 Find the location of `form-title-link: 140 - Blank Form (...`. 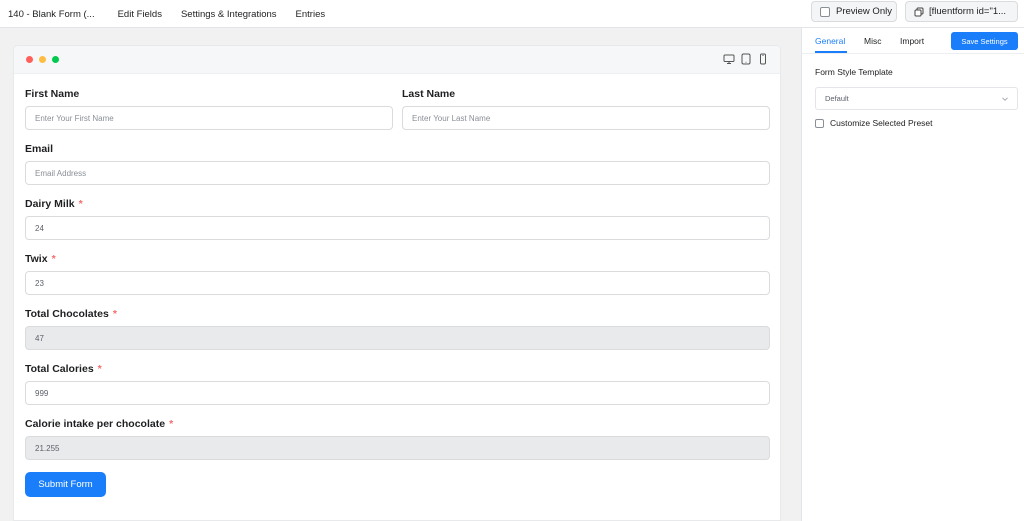

form-title-link: 140 - Blank Form (... is located at coordinates (51, 14).